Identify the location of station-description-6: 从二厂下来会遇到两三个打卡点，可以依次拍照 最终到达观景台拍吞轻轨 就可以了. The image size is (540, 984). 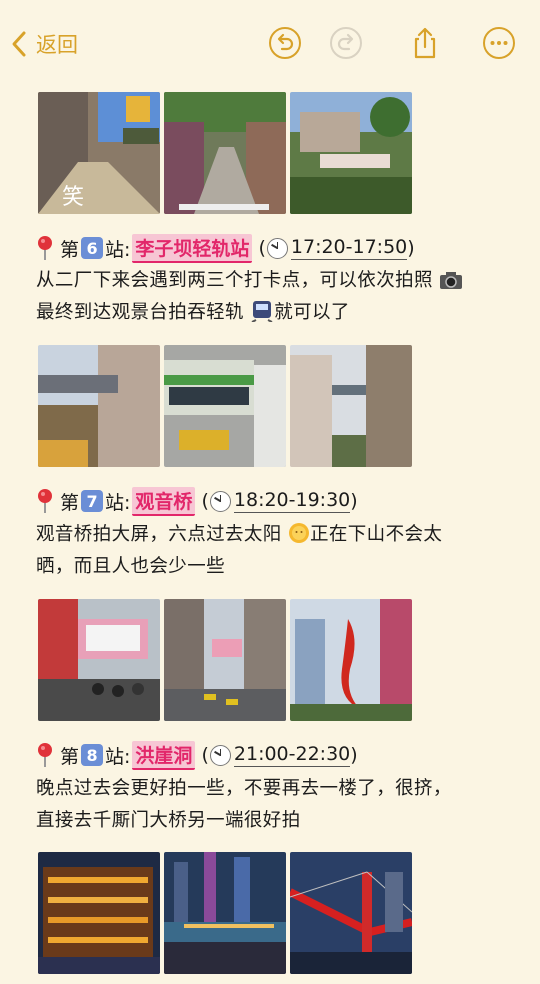
(276, 297).